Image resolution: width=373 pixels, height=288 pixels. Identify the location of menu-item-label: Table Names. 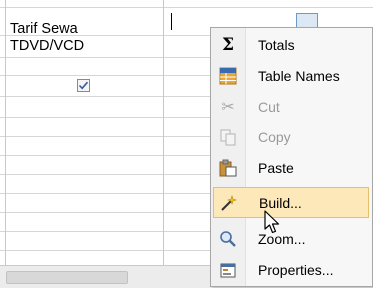
(299, 76).